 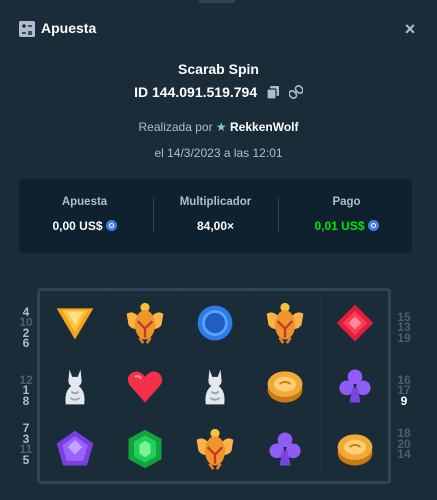 What do you see at coordinates (218, 29) in the screenshot?
I see `modal-header: Apuesta ×` at bounding box center [218, 29].